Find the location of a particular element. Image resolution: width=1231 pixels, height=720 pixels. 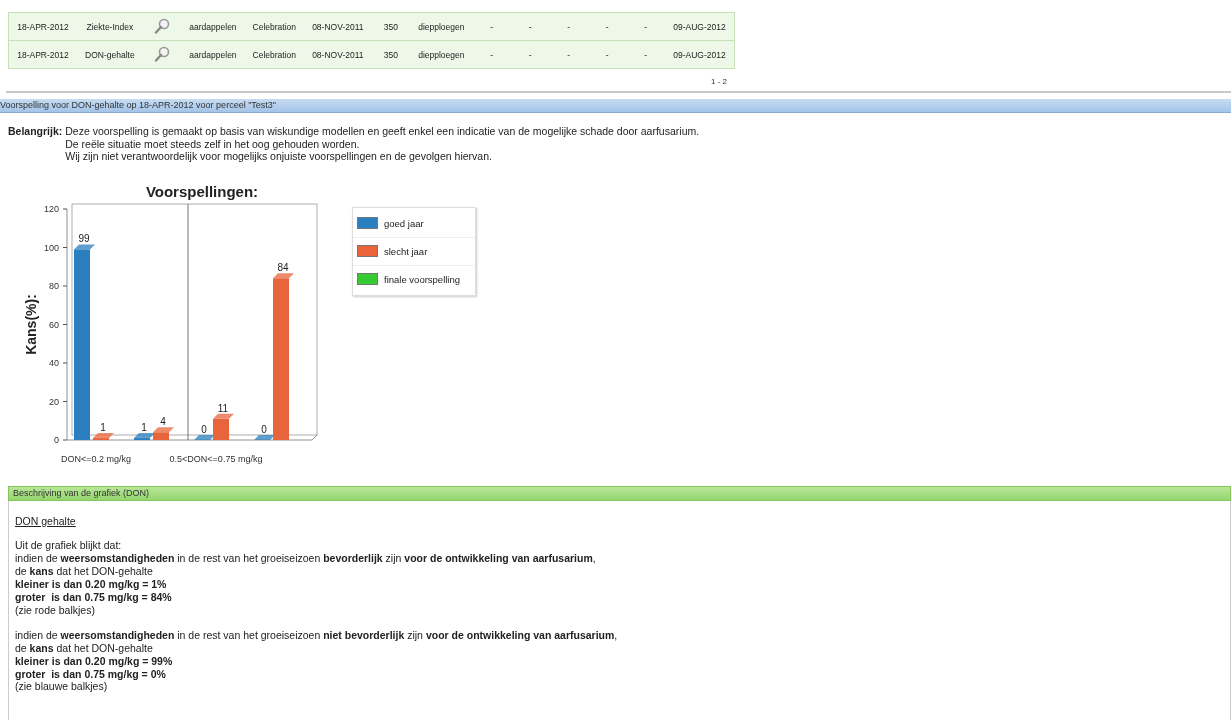

pager-label: 1 - 2 is located at coordinates (719, 81).